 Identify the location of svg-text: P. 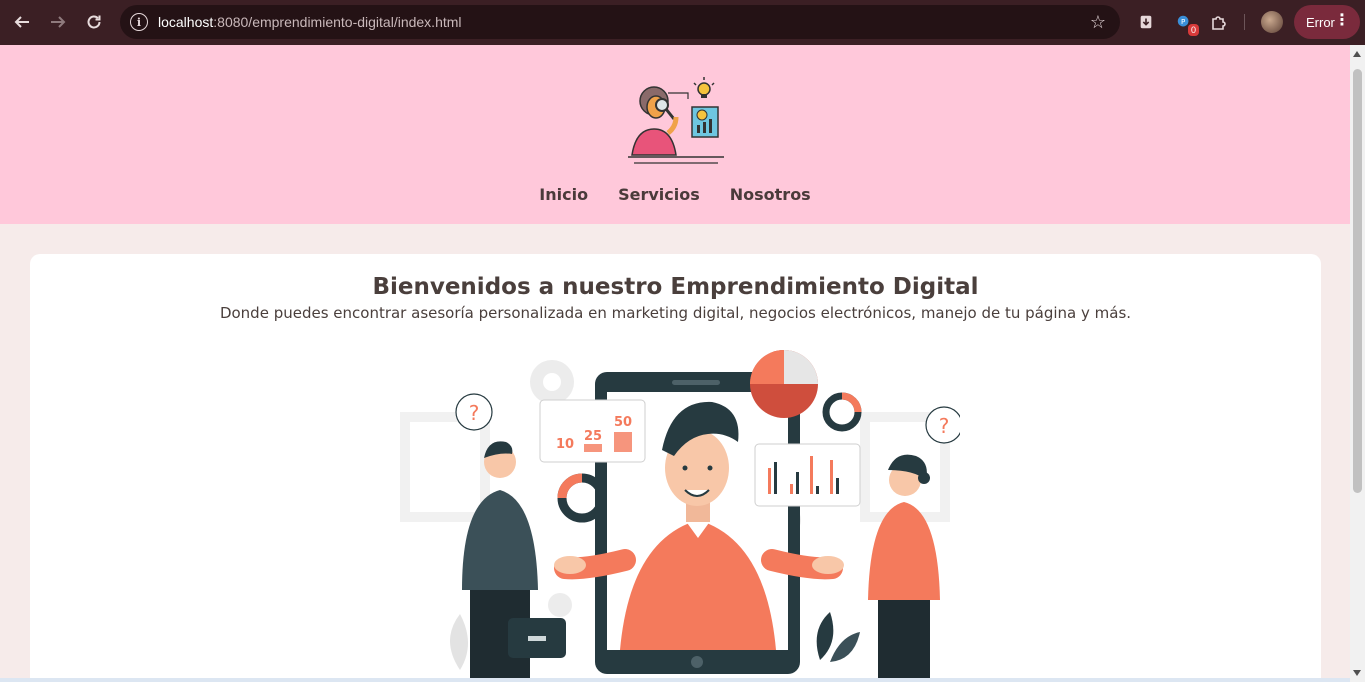
(1183, 21).